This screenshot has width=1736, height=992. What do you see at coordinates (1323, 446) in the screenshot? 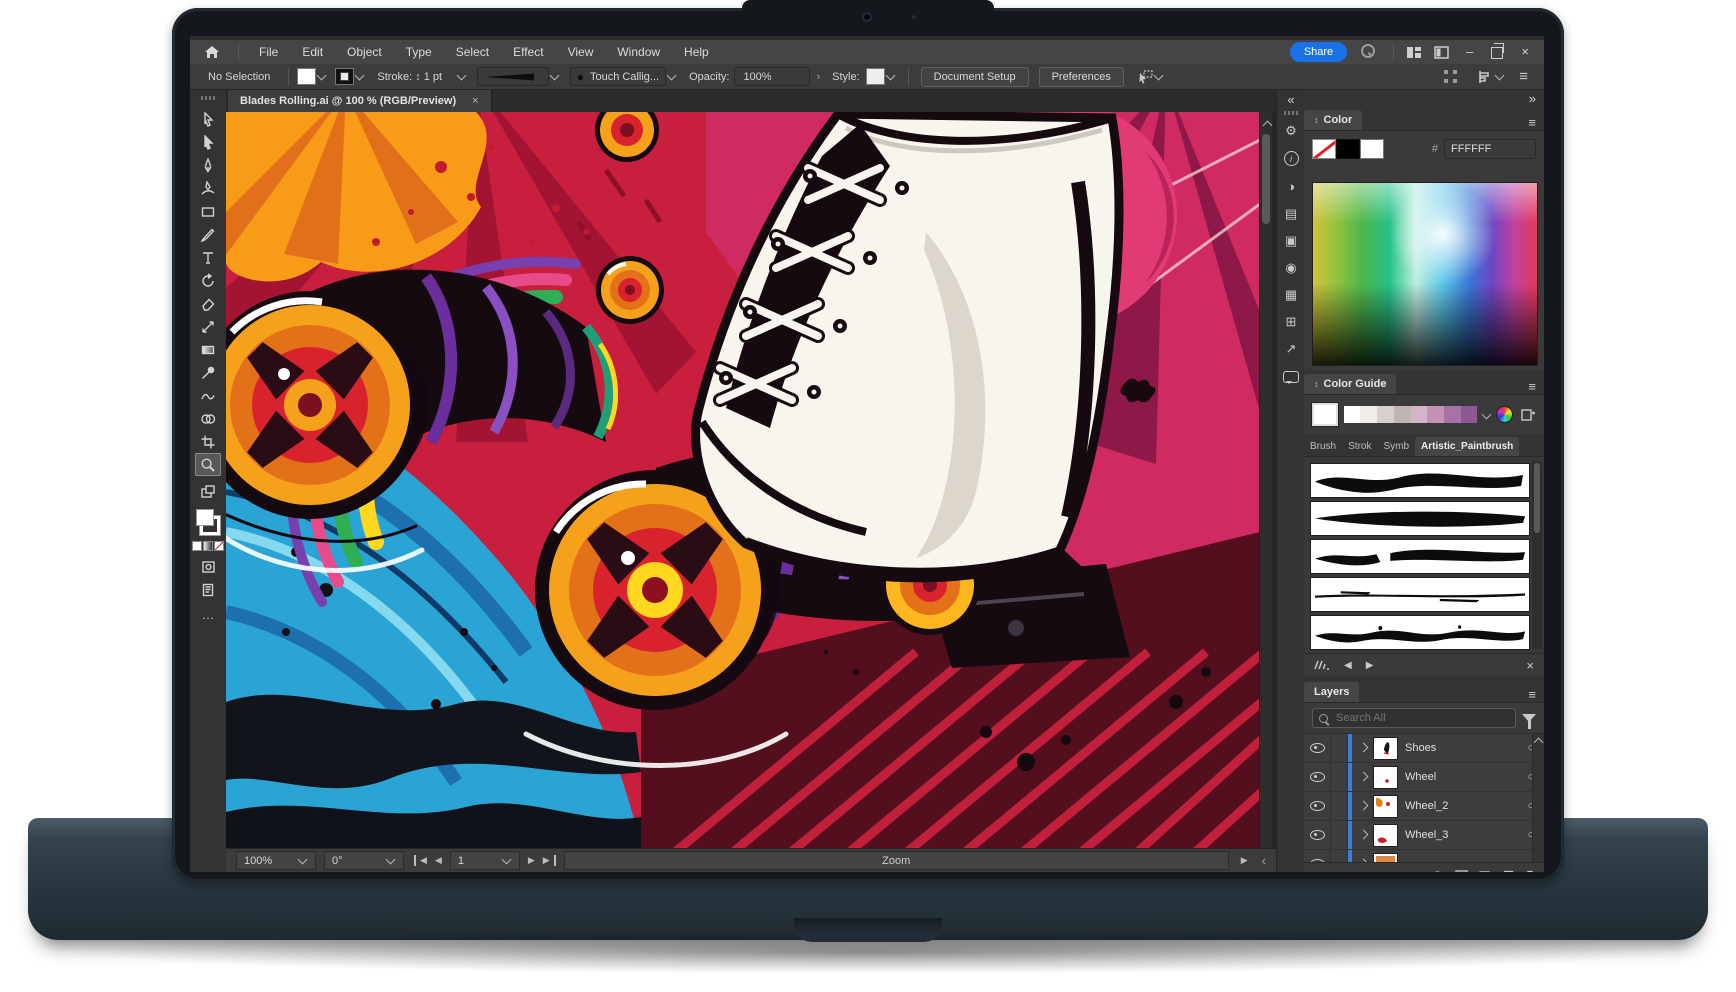
I see `tab-brushes: Brush` at bounding box center [1323, 446].